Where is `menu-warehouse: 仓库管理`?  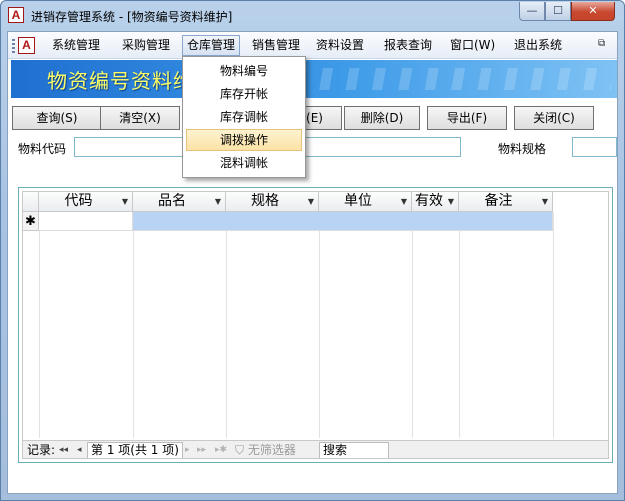 menu-warehouse: 仓库管理 is located at coordinates (211, 45).